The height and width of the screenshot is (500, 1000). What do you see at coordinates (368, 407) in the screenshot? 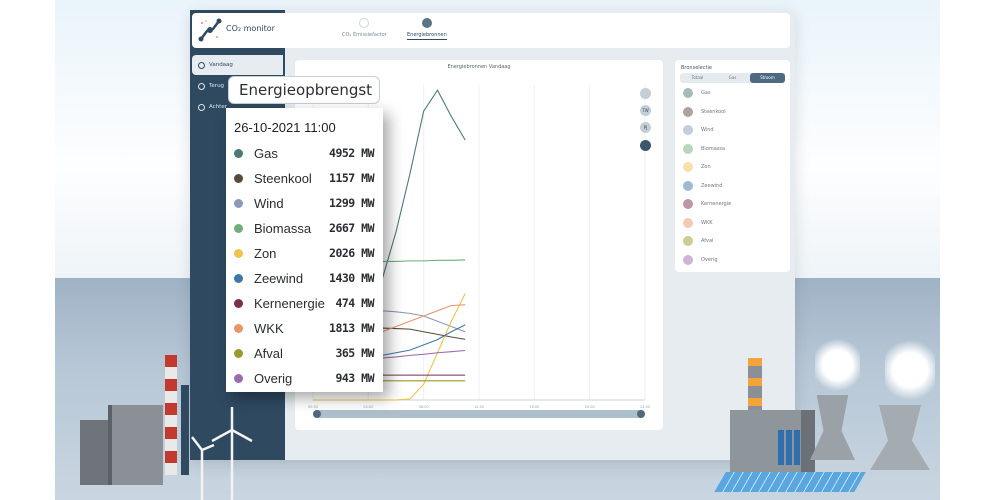
I see `x-tick-label: 04:00` at bounding box center [368, 407].